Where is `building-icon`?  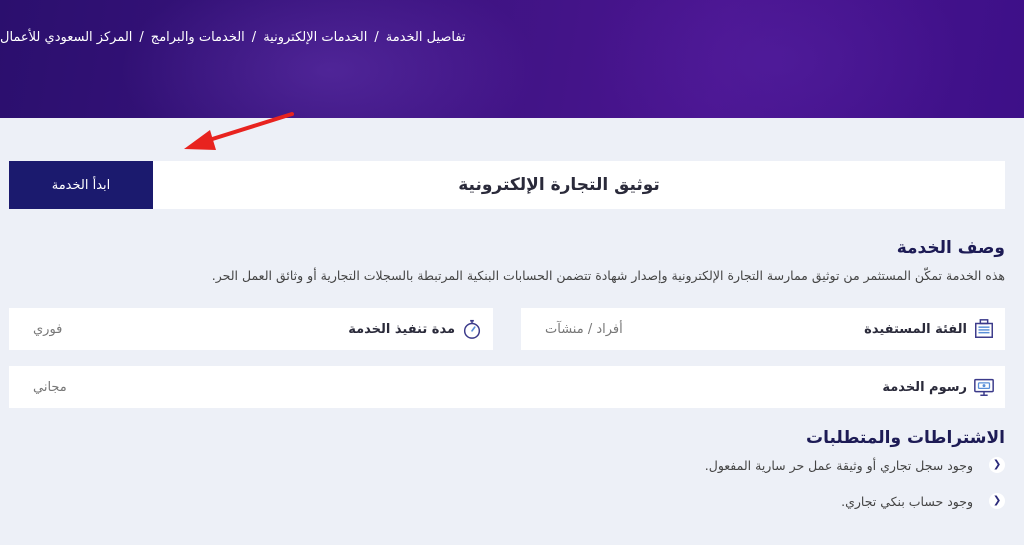 building-icon is located at coordinates (984, 328).